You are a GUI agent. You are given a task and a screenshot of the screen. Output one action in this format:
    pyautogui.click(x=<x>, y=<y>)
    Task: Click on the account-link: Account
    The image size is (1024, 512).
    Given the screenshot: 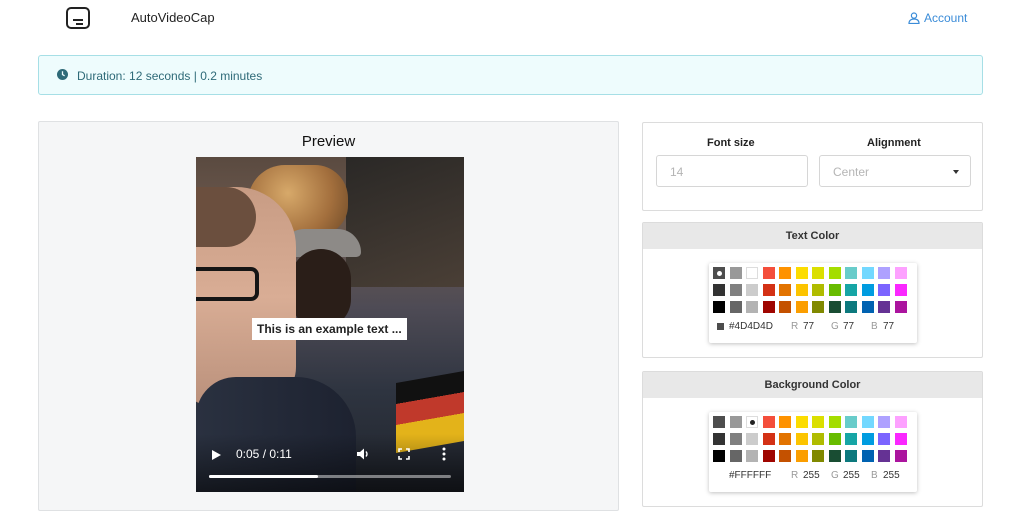 What is the action you would take?
    pyautogui.click(x=937, y=18)
    